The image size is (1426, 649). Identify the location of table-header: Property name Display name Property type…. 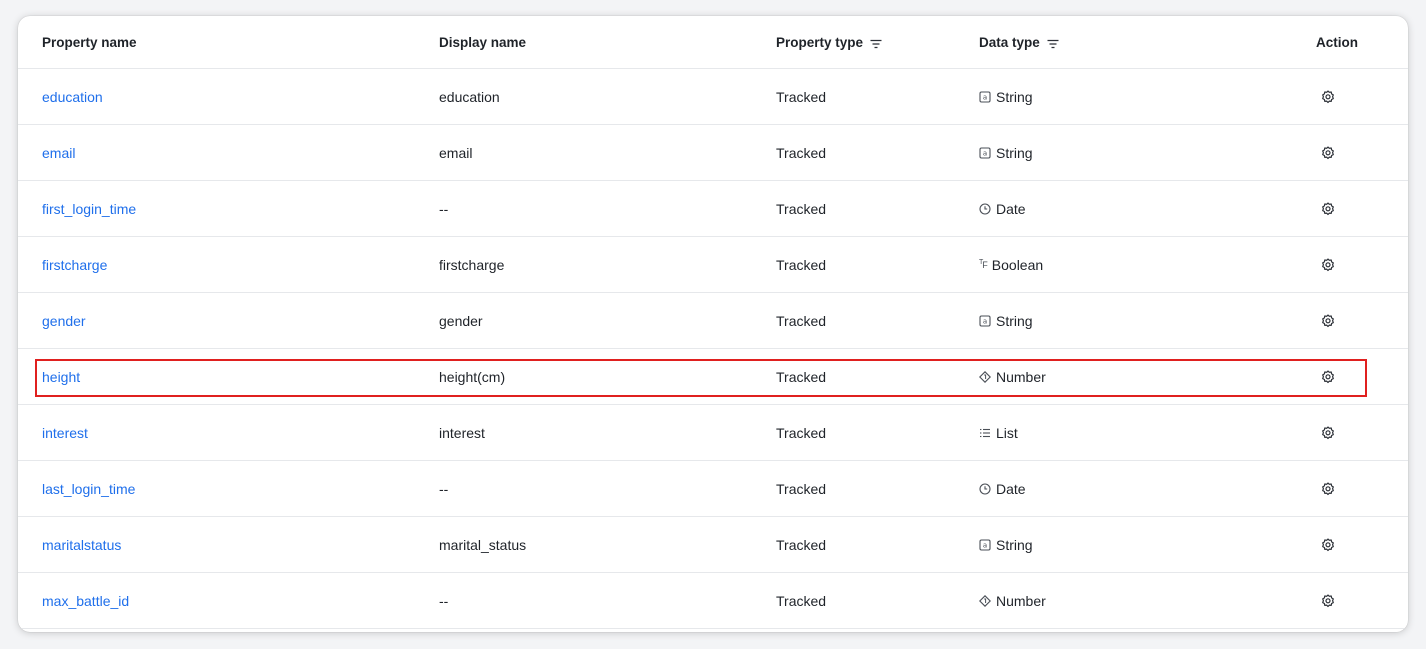
(713, 42).